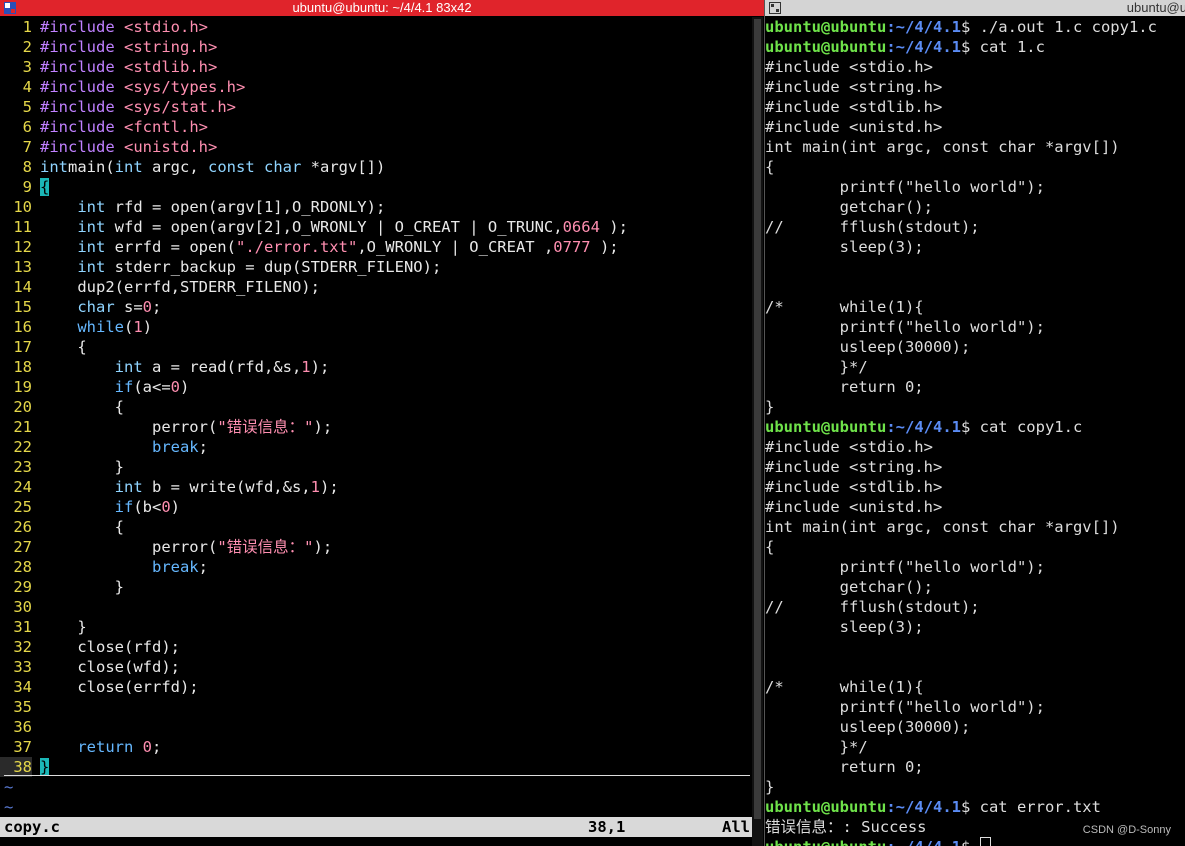 The height and width of the screenshot is (846, 1185). I want to click on code-line: 28 break;, so click(382, 567).